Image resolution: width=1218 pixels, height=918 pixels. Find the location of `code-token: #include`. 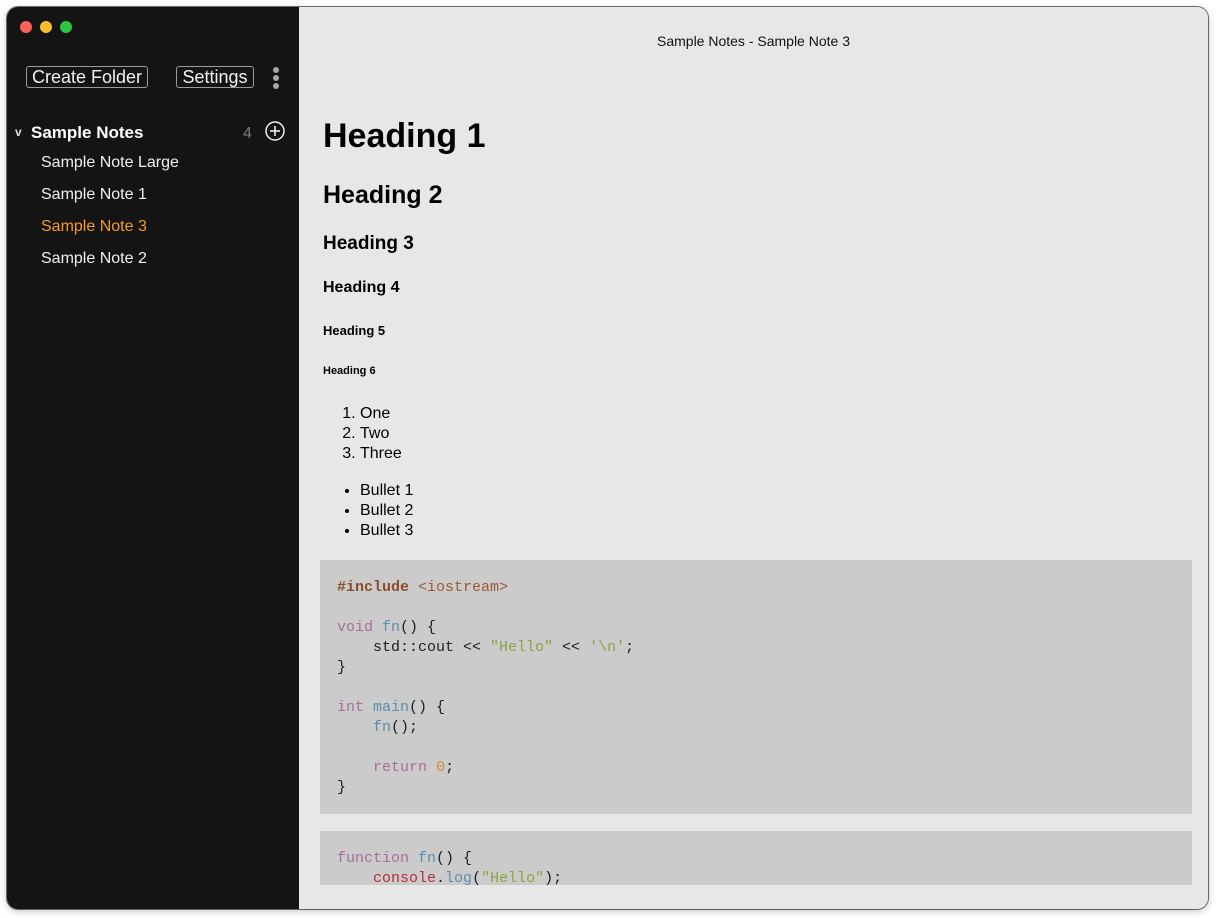

code-token: #include is located at coordinates (373, 587).